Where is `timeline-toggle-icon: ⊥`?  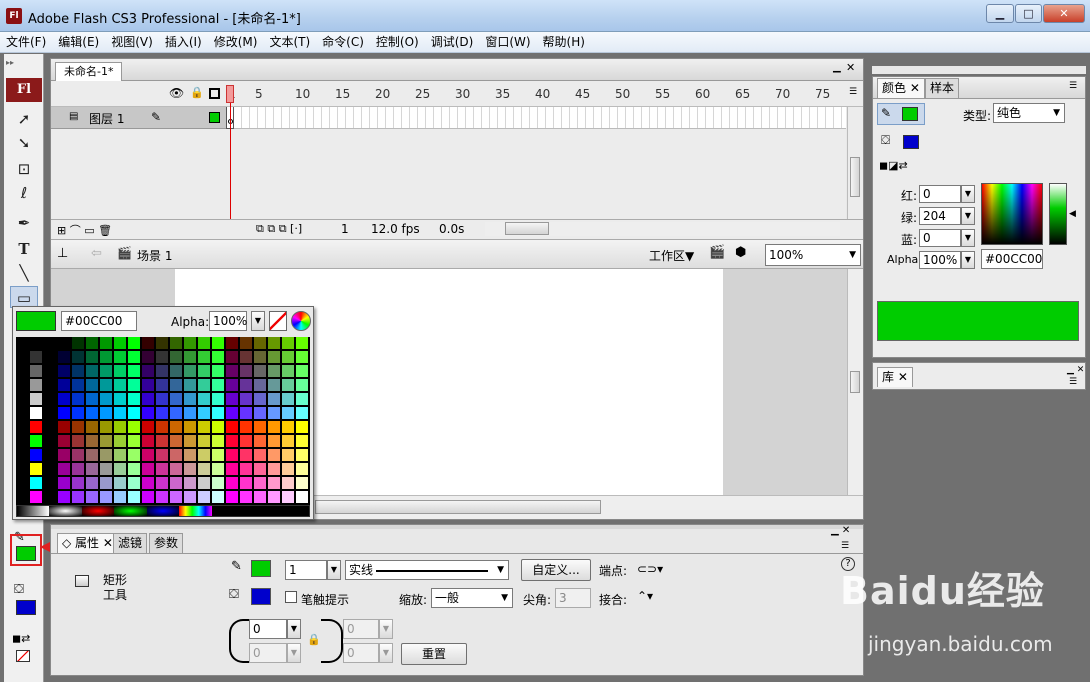 timeline-toggle-icon: ⊥ is located at coordinates (62, 253).